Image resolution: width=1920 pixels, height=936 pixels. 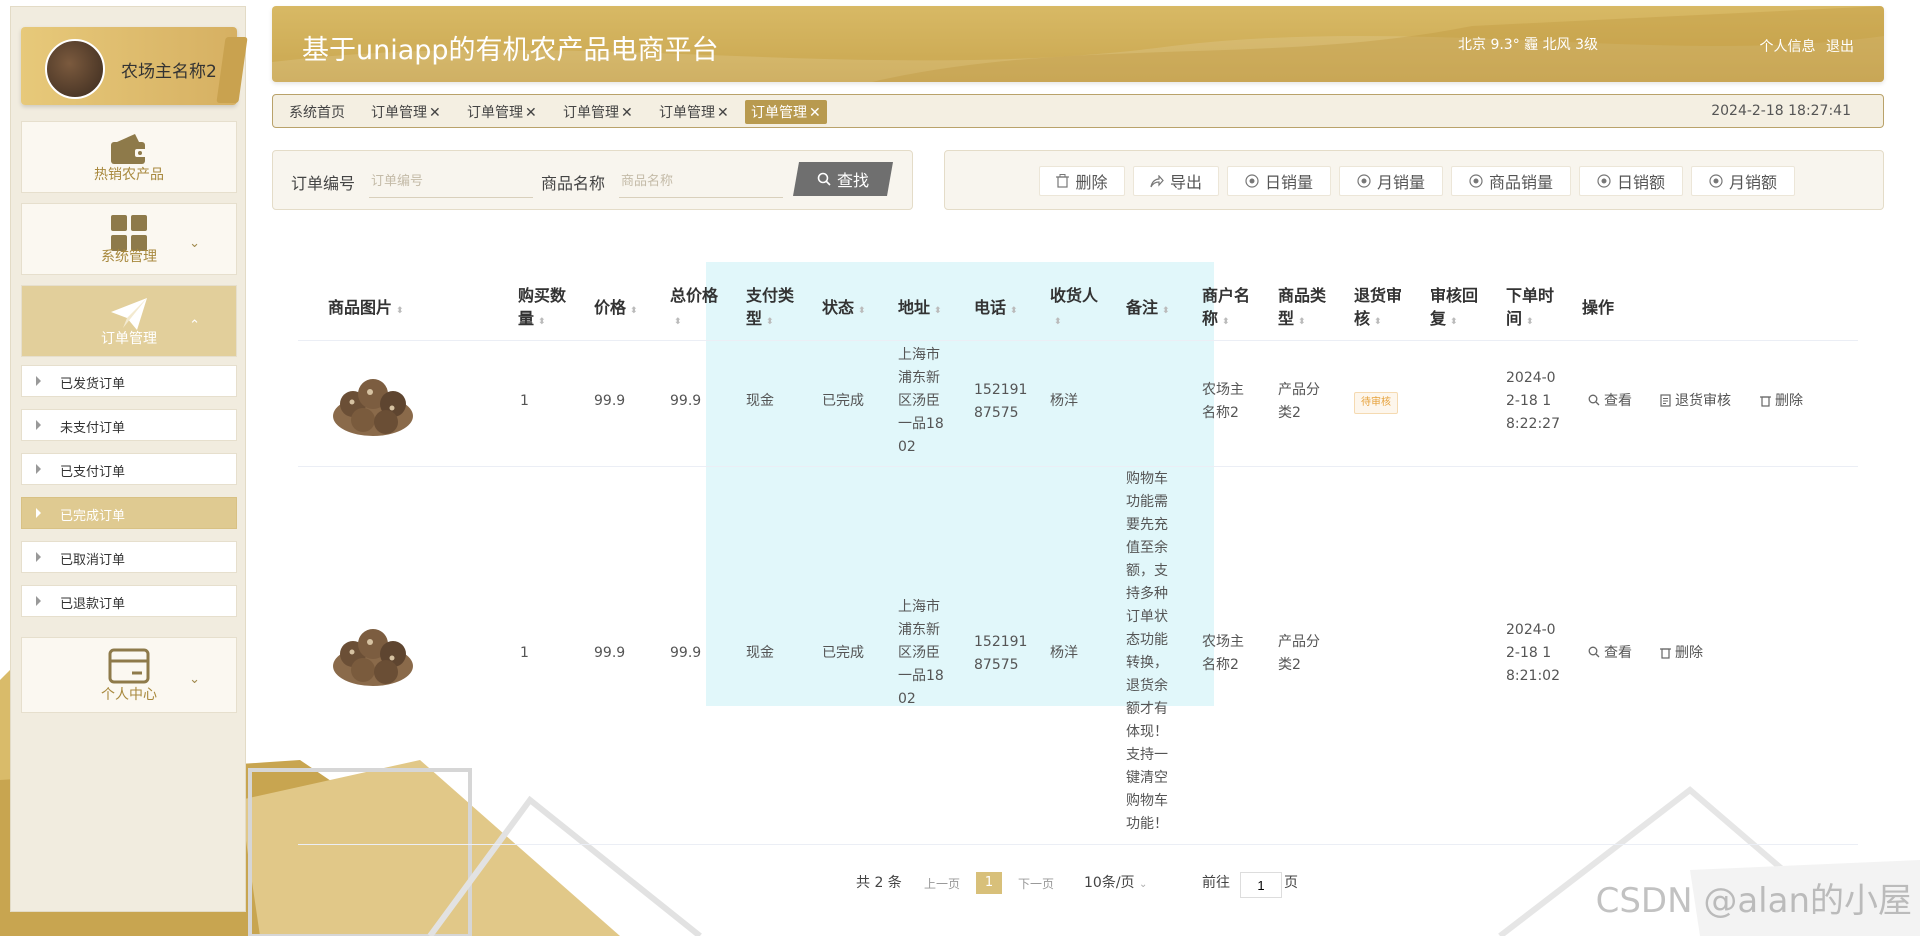 I want to click on remark-line: 值至余, so click(x=1147, y=548).